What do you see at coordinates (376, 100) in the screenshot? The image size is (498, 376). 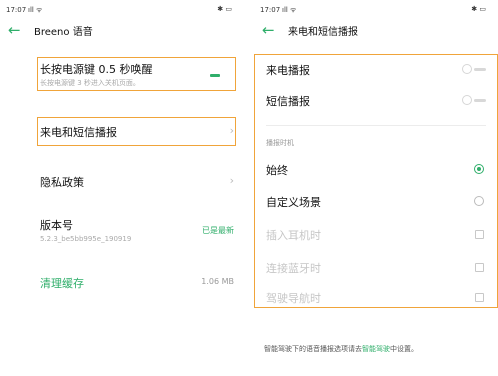 I see `sms-broadcast-row: 短信播报` at bounding box center [376, 100].